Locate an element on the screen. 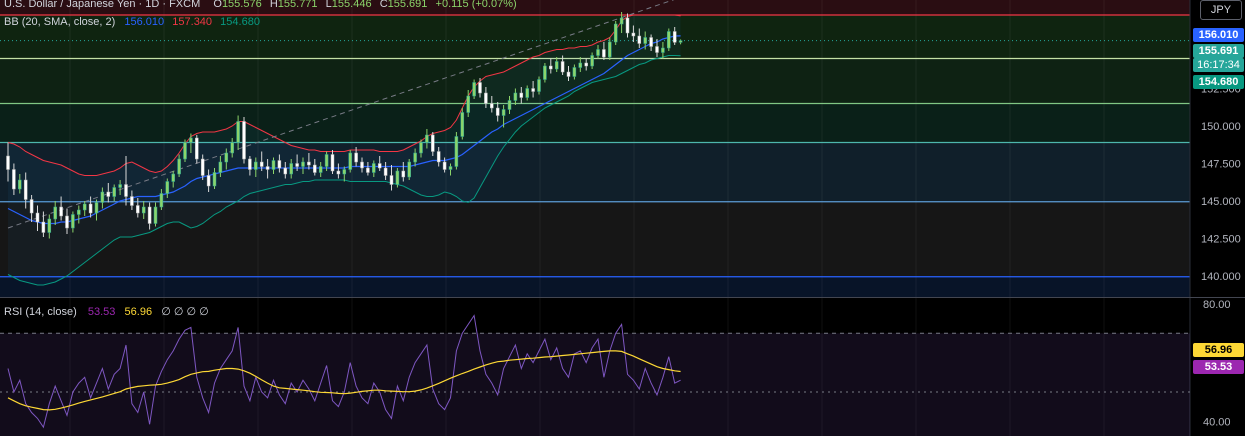 This screenshot has width=1245, height=436. open-value: 155.576 is located at coordinates (241, 5).